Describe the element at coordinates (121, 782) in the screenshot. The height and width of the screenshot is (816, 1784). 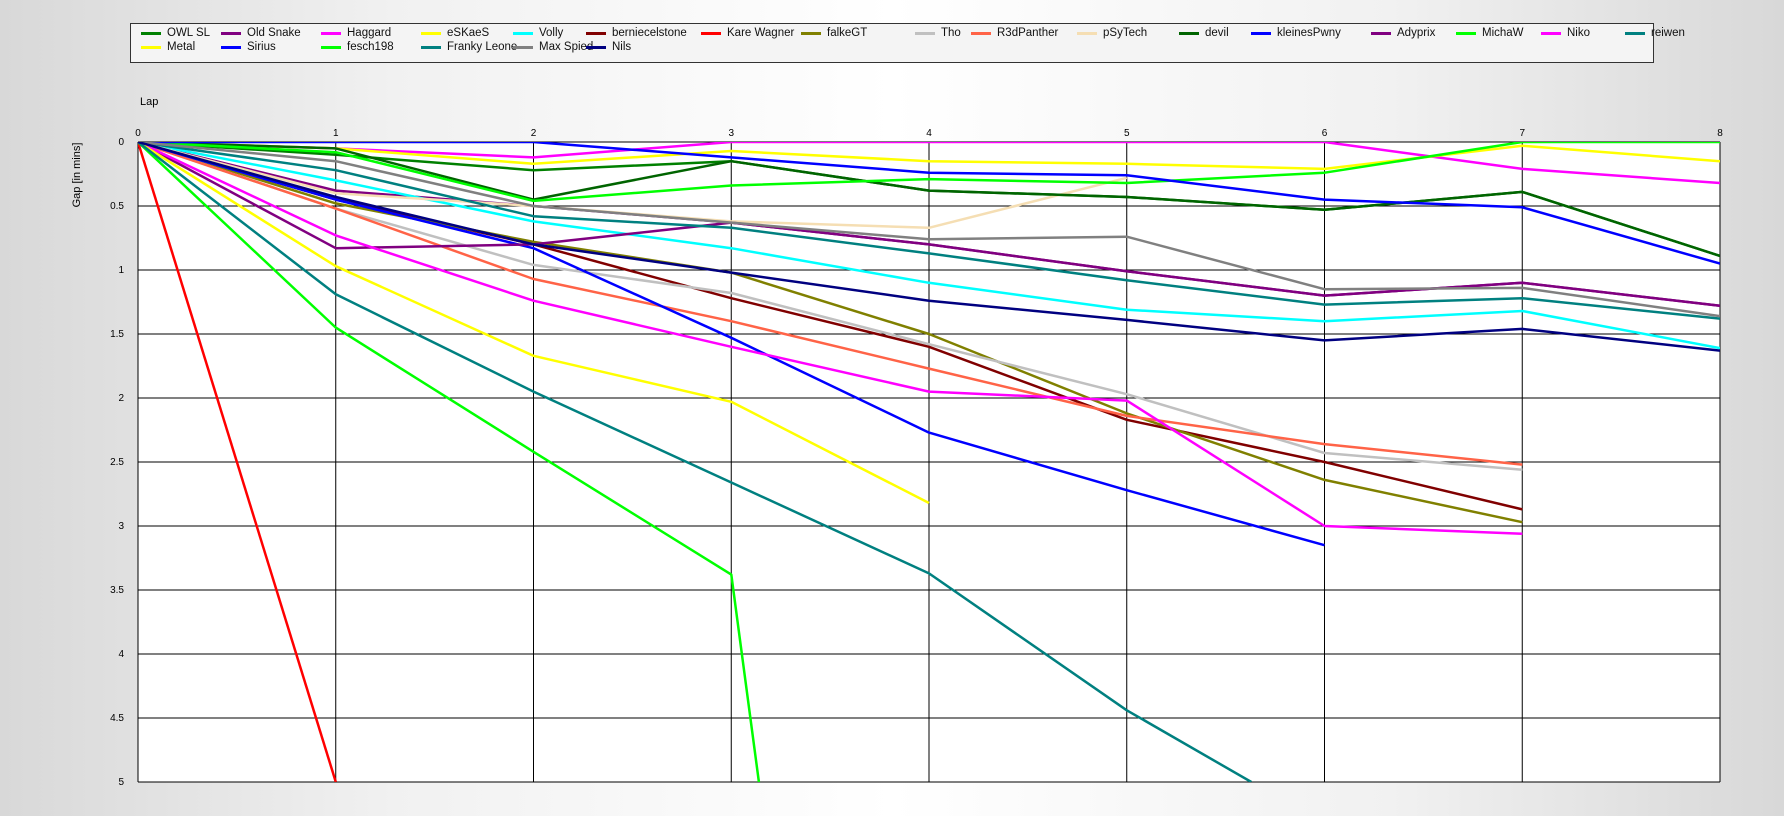
I see `y-tick-label: 5` at that location.